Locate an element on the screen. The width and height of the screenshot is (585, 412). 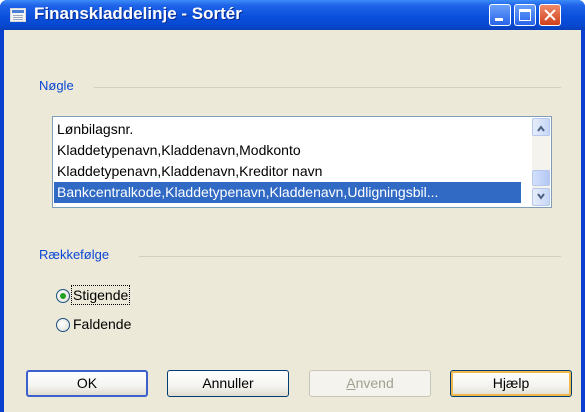
chevron-down-icon is located at coordinates (541, 196).